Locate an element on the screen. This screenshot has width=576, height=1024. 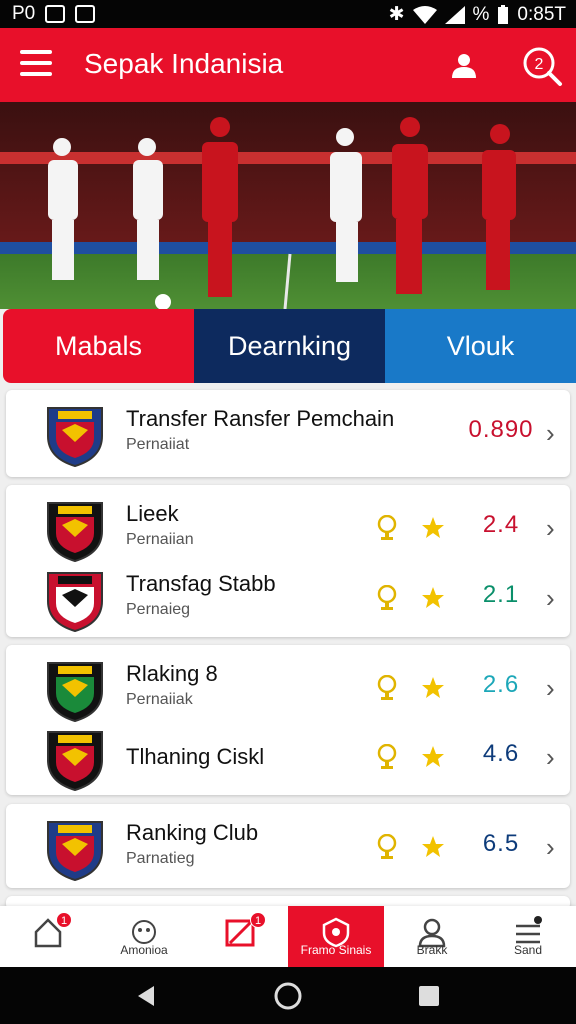
item-rating: 2.1 is located at coordinates (501, 594).